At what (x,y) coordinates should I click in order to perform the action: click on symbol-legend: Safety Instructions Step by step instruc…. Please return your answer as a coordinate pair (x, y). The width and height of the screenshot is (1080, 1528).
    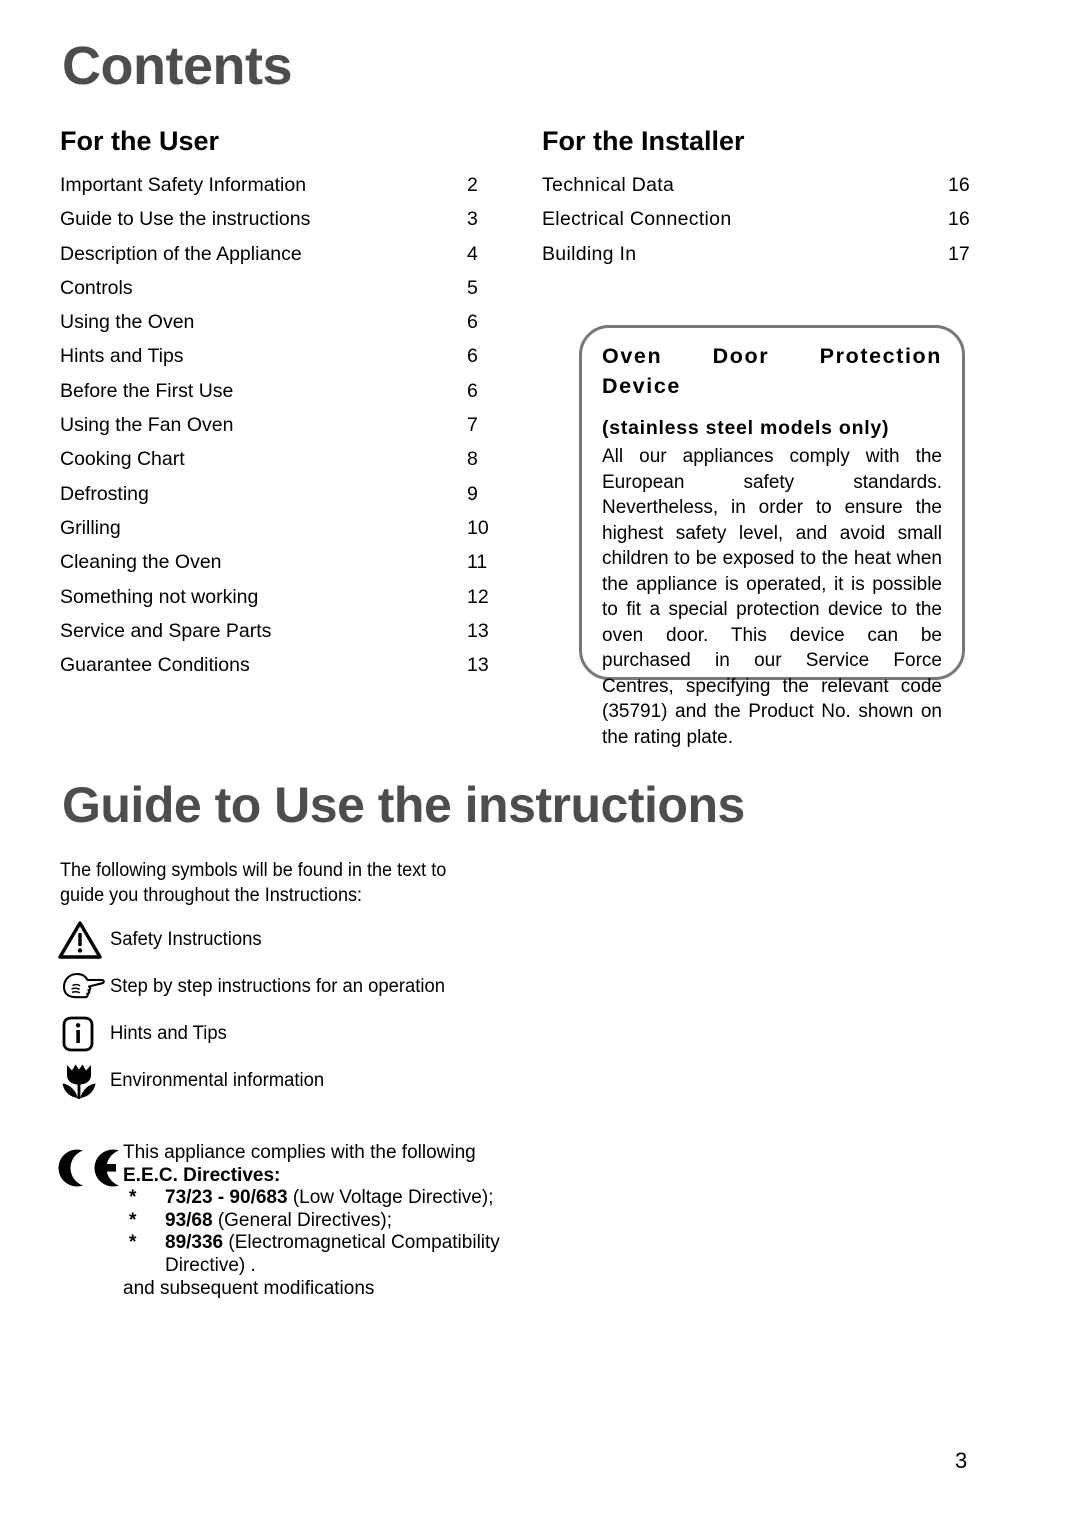
    Looking at the image, I should click on (358, 1010).